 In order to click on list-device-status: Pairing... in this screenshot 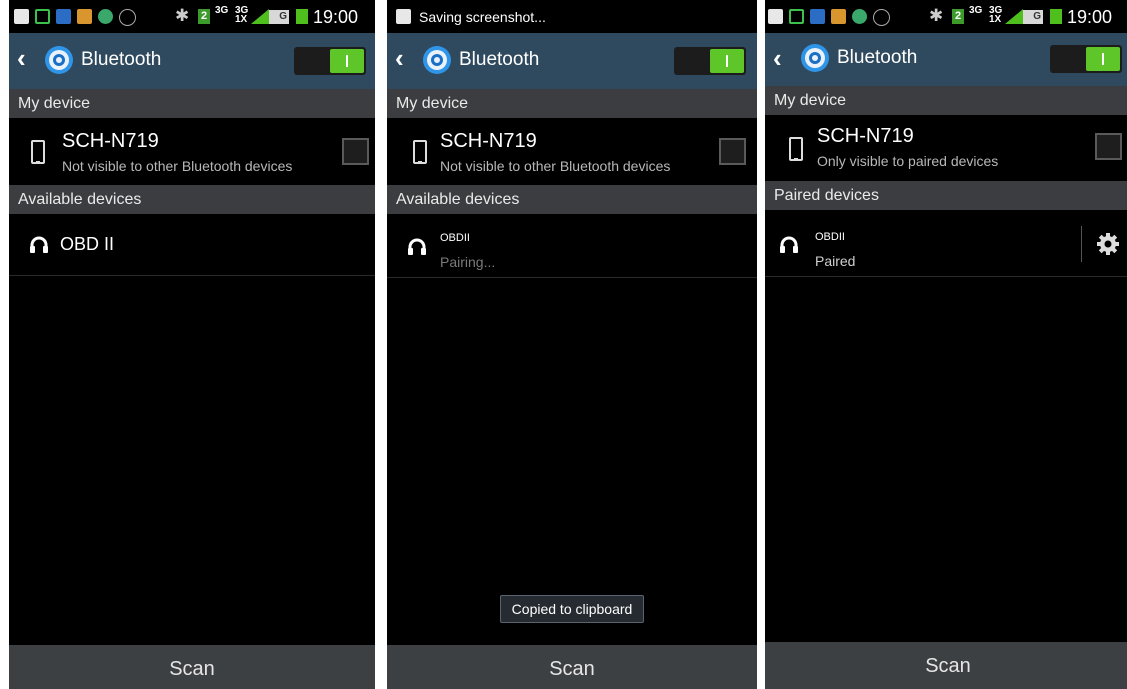, I will do `click(468, 262)`.